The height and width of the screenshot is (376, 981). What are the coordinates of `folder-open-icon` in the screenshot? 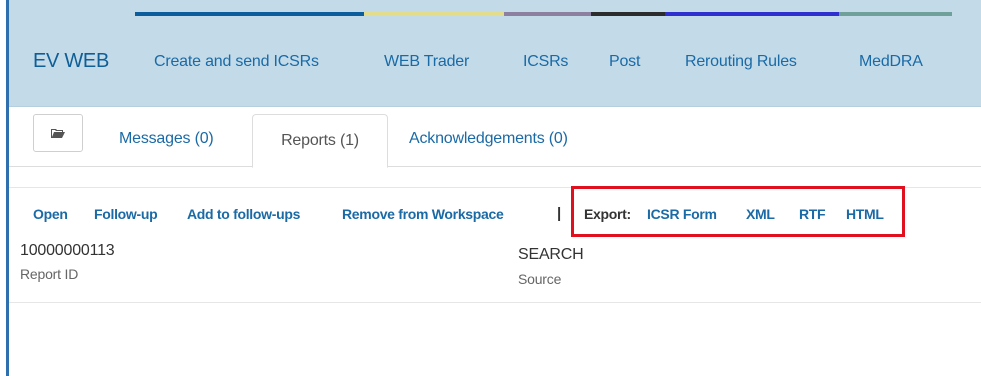 It's located at (58, 133).